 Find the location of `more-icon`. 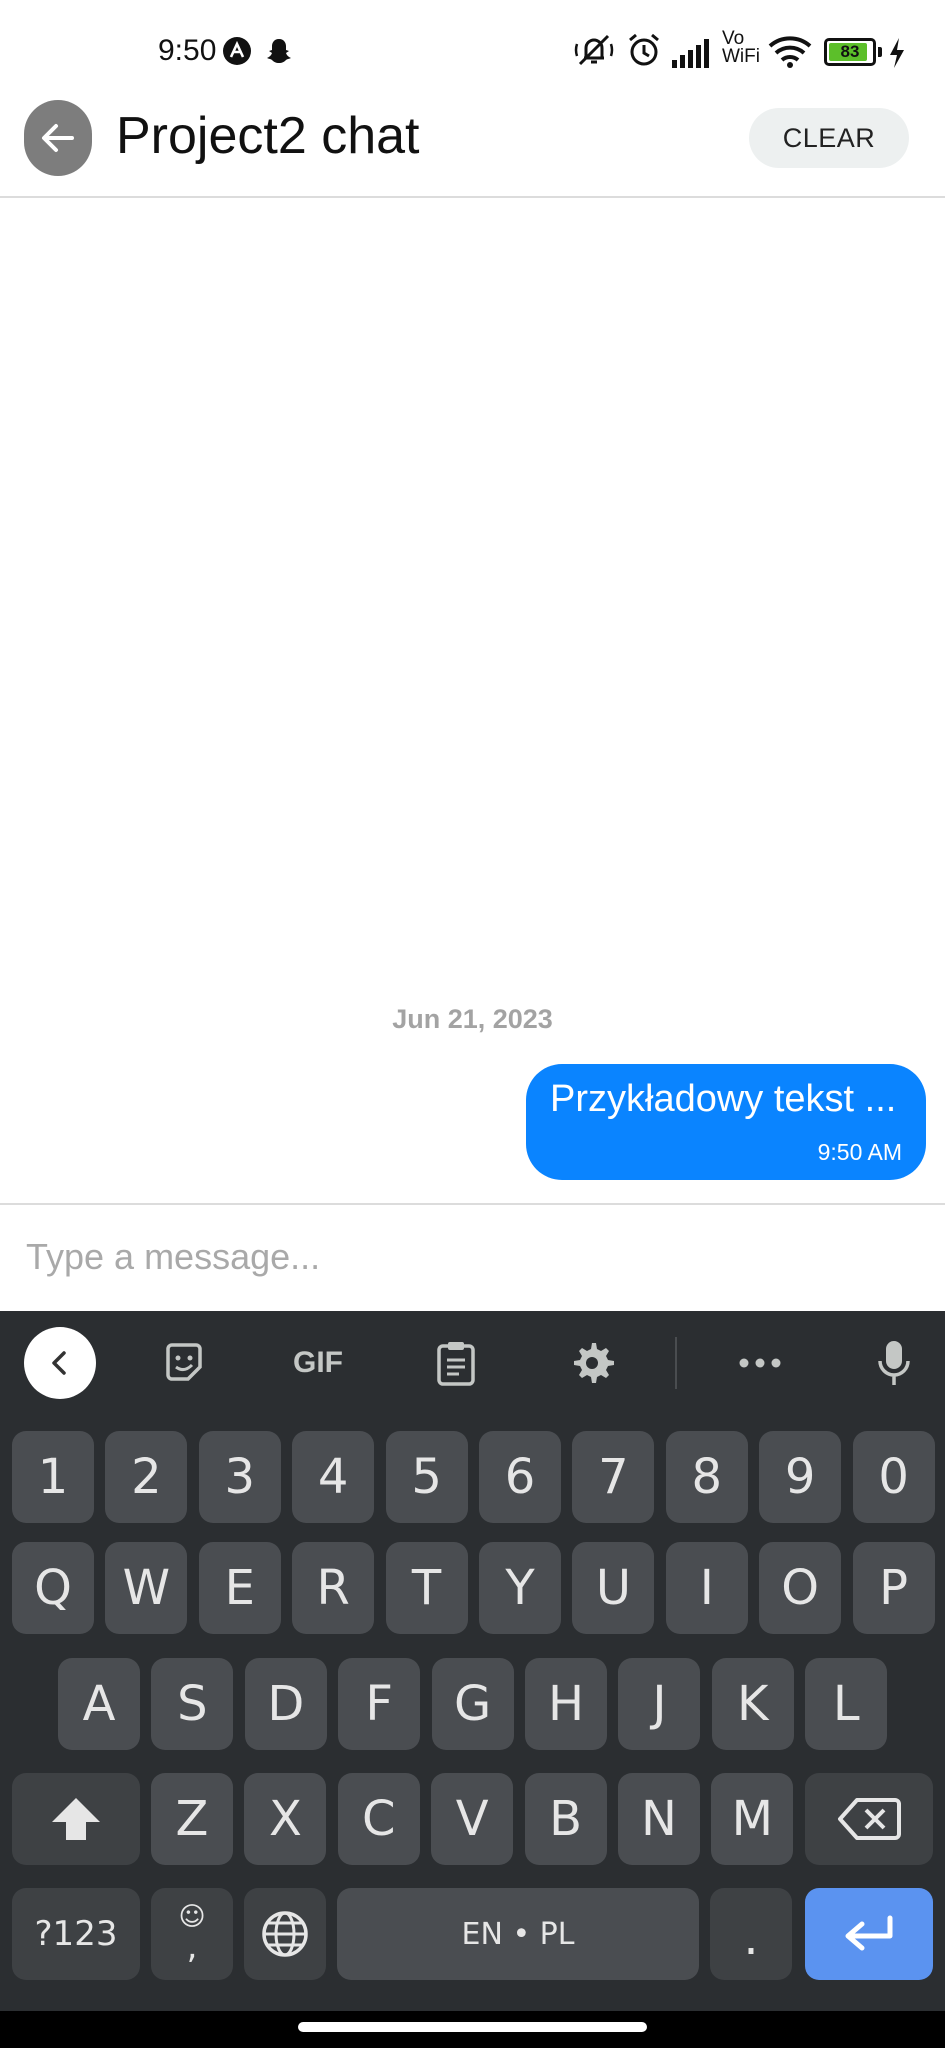

more-icon is located at coordinates (760, 1363).